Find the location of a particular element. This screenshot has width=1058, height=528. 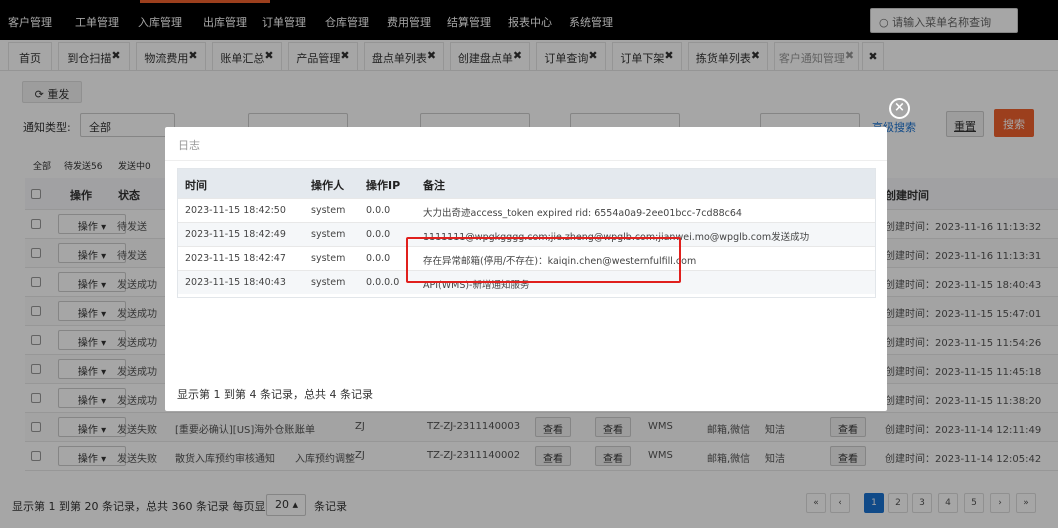

header-ip: 操作IP is located at coordinates (383, 185).